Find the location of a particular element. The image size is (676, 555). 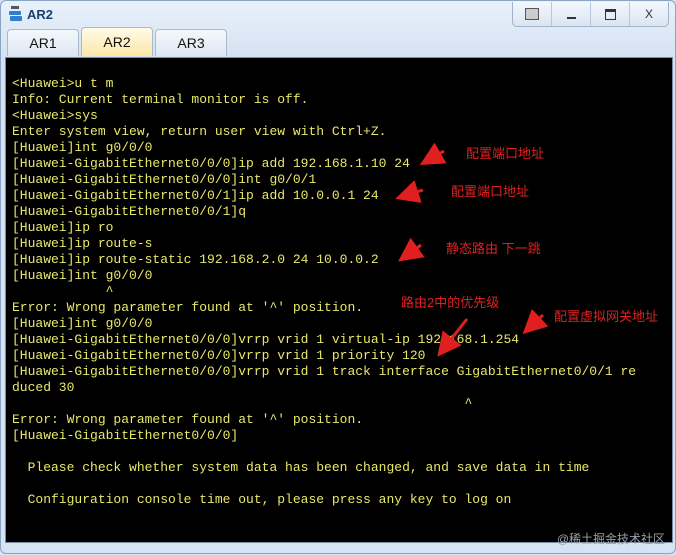

annotation-arrows is located at coordinates (472, 249).